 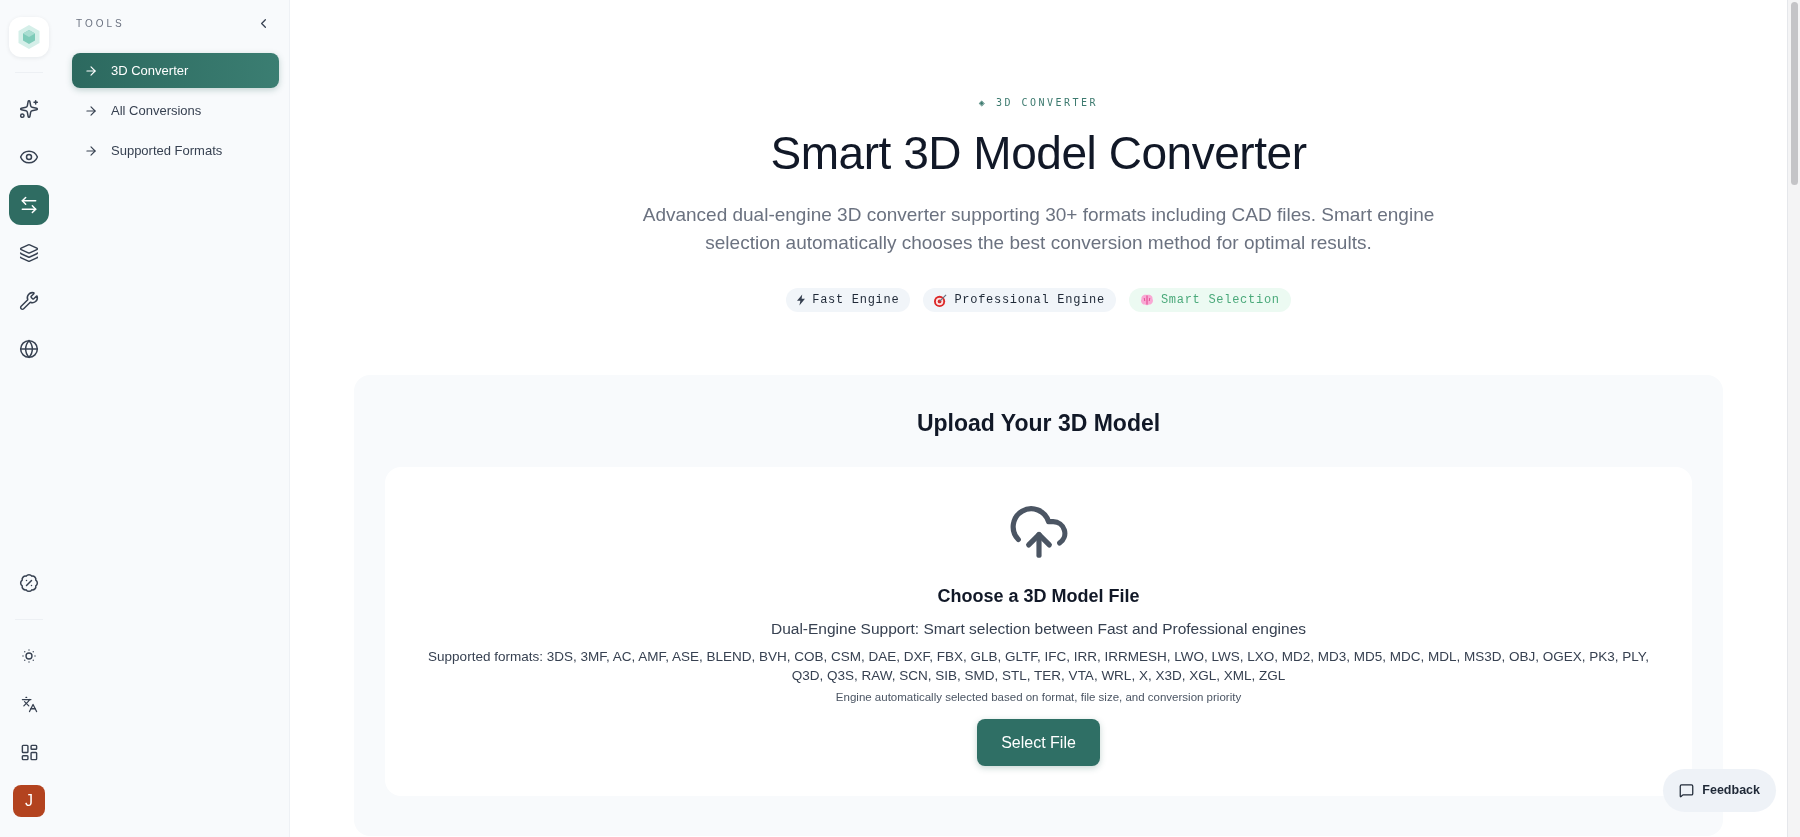 What do you see at coordinates (29, 704) in the screenshot?
I see `translate-icon` at bounding box center [29, 704].